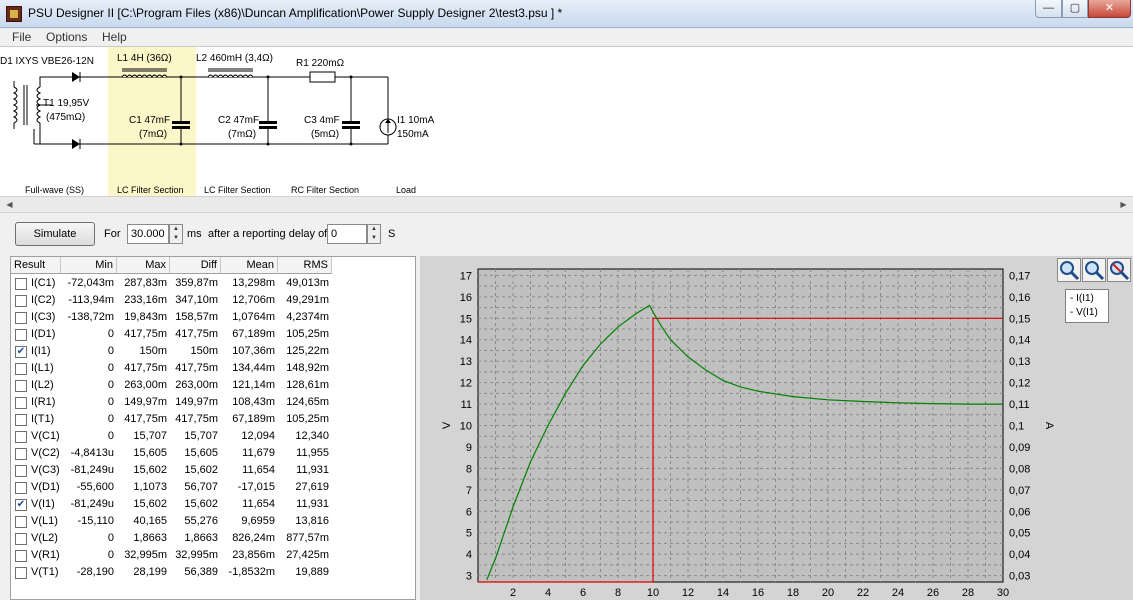 The height and width of the screenshot is (600, 1133). What do you see at coordinates (43, 402) in the screenshot?
I see `result-name: I(R1)` at bounding box center [43, 402].